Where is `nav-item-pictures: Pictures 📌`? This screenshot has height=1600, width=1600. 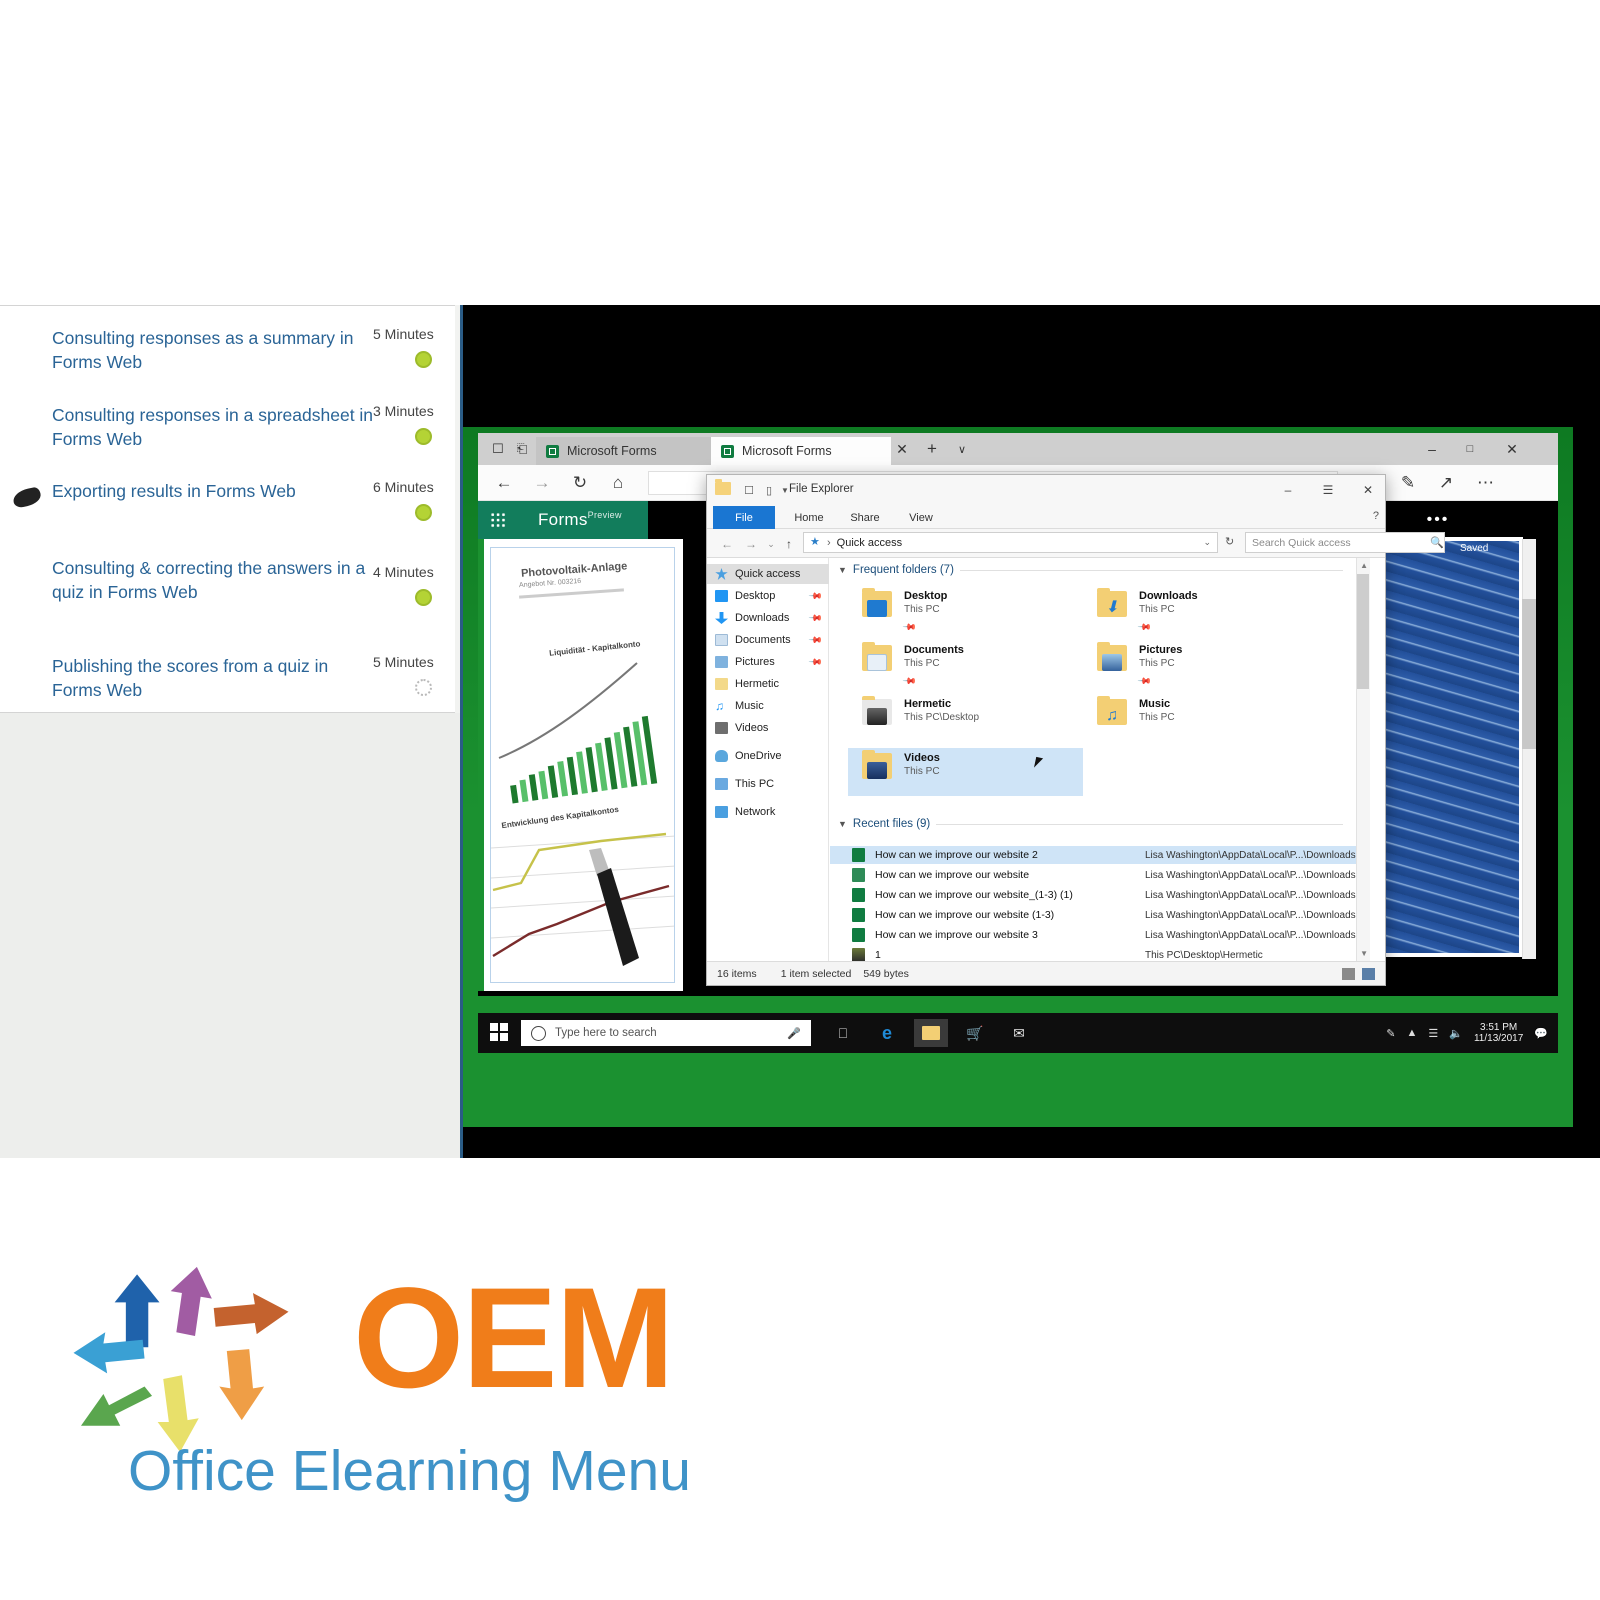 nav-item-pictures: Pictures 📌 is located at coordinates (770, 662).